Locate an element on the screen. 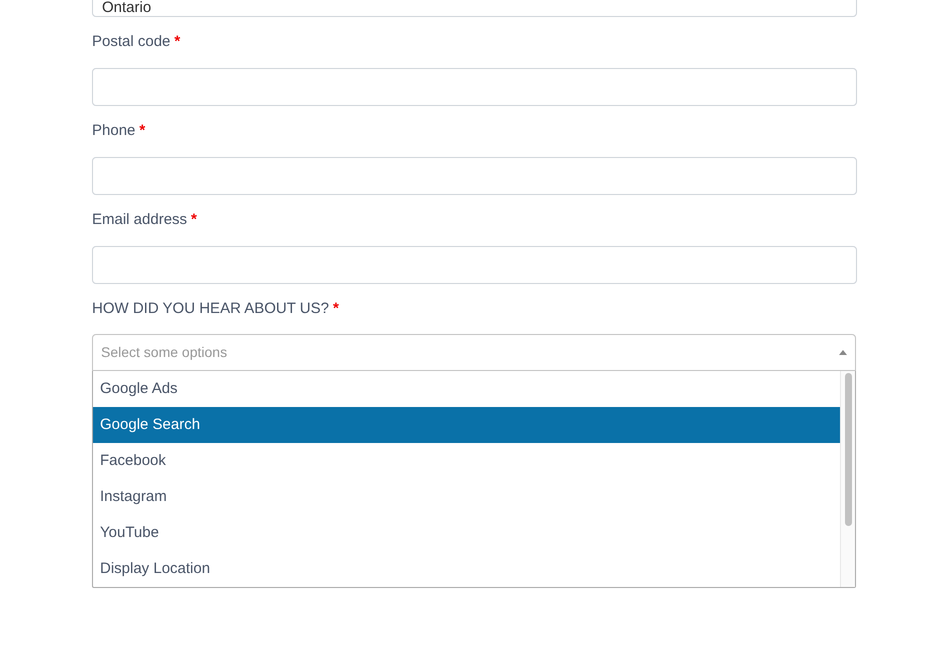 The width and height of the screenshot is (951, 646). caret-up-icon is located at coordinates (843, 352).